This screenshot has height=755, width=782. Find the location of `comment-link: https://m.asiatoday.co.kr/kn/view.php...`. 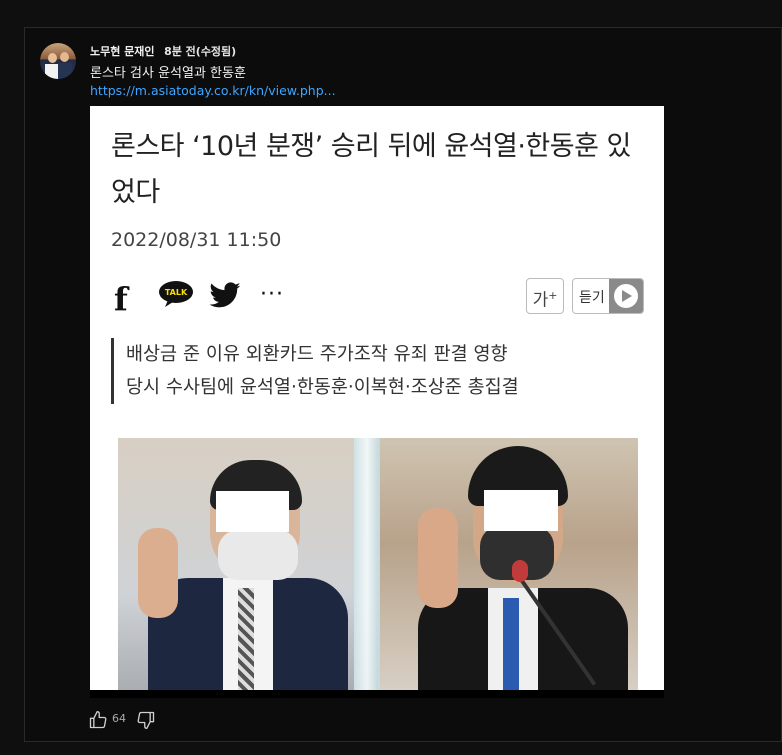

comment-link: https://m.asiatoday.co.kr/kn/view.php... is located at coordinates (213, 90).